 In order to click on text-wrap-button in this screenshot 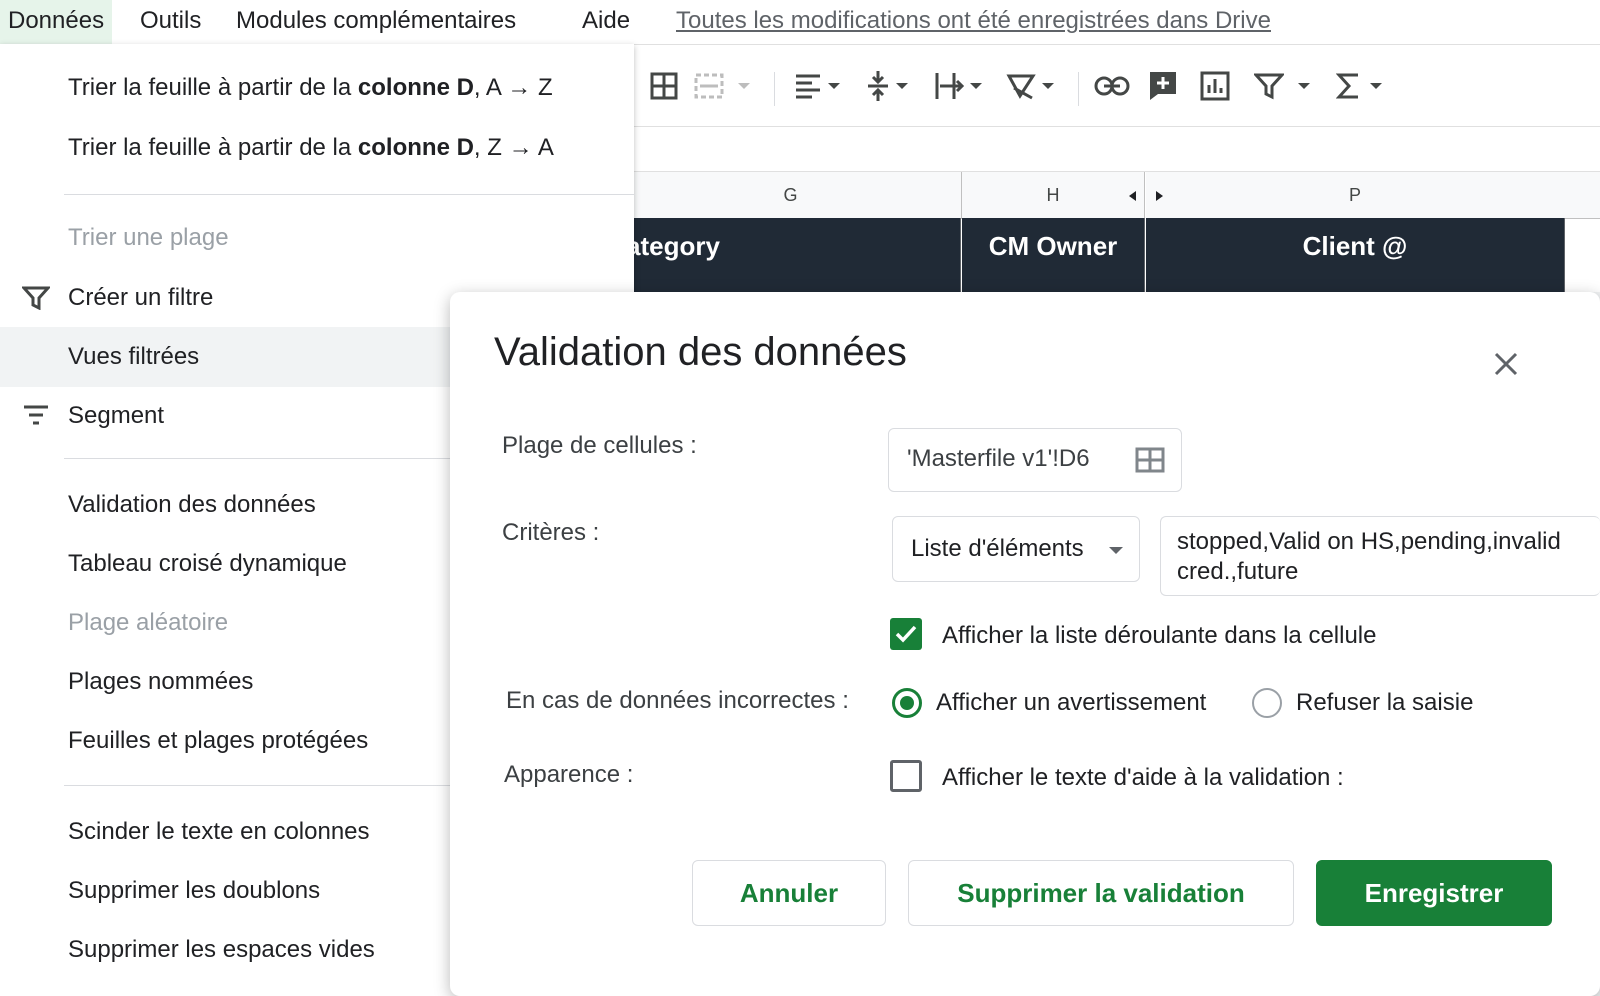, I will do `click(958, 86)`.